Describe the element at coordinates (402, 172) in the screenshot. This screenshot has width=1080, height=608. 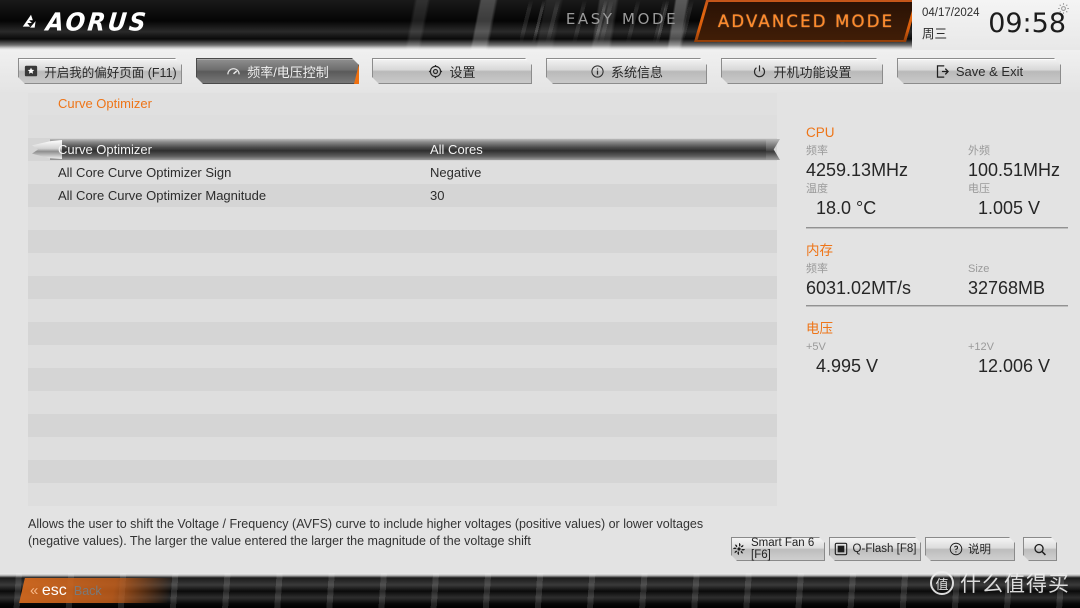
I see `option-row-curve-optimizer-sign: All Core Curve Optimizer Sign Negative` at that location.